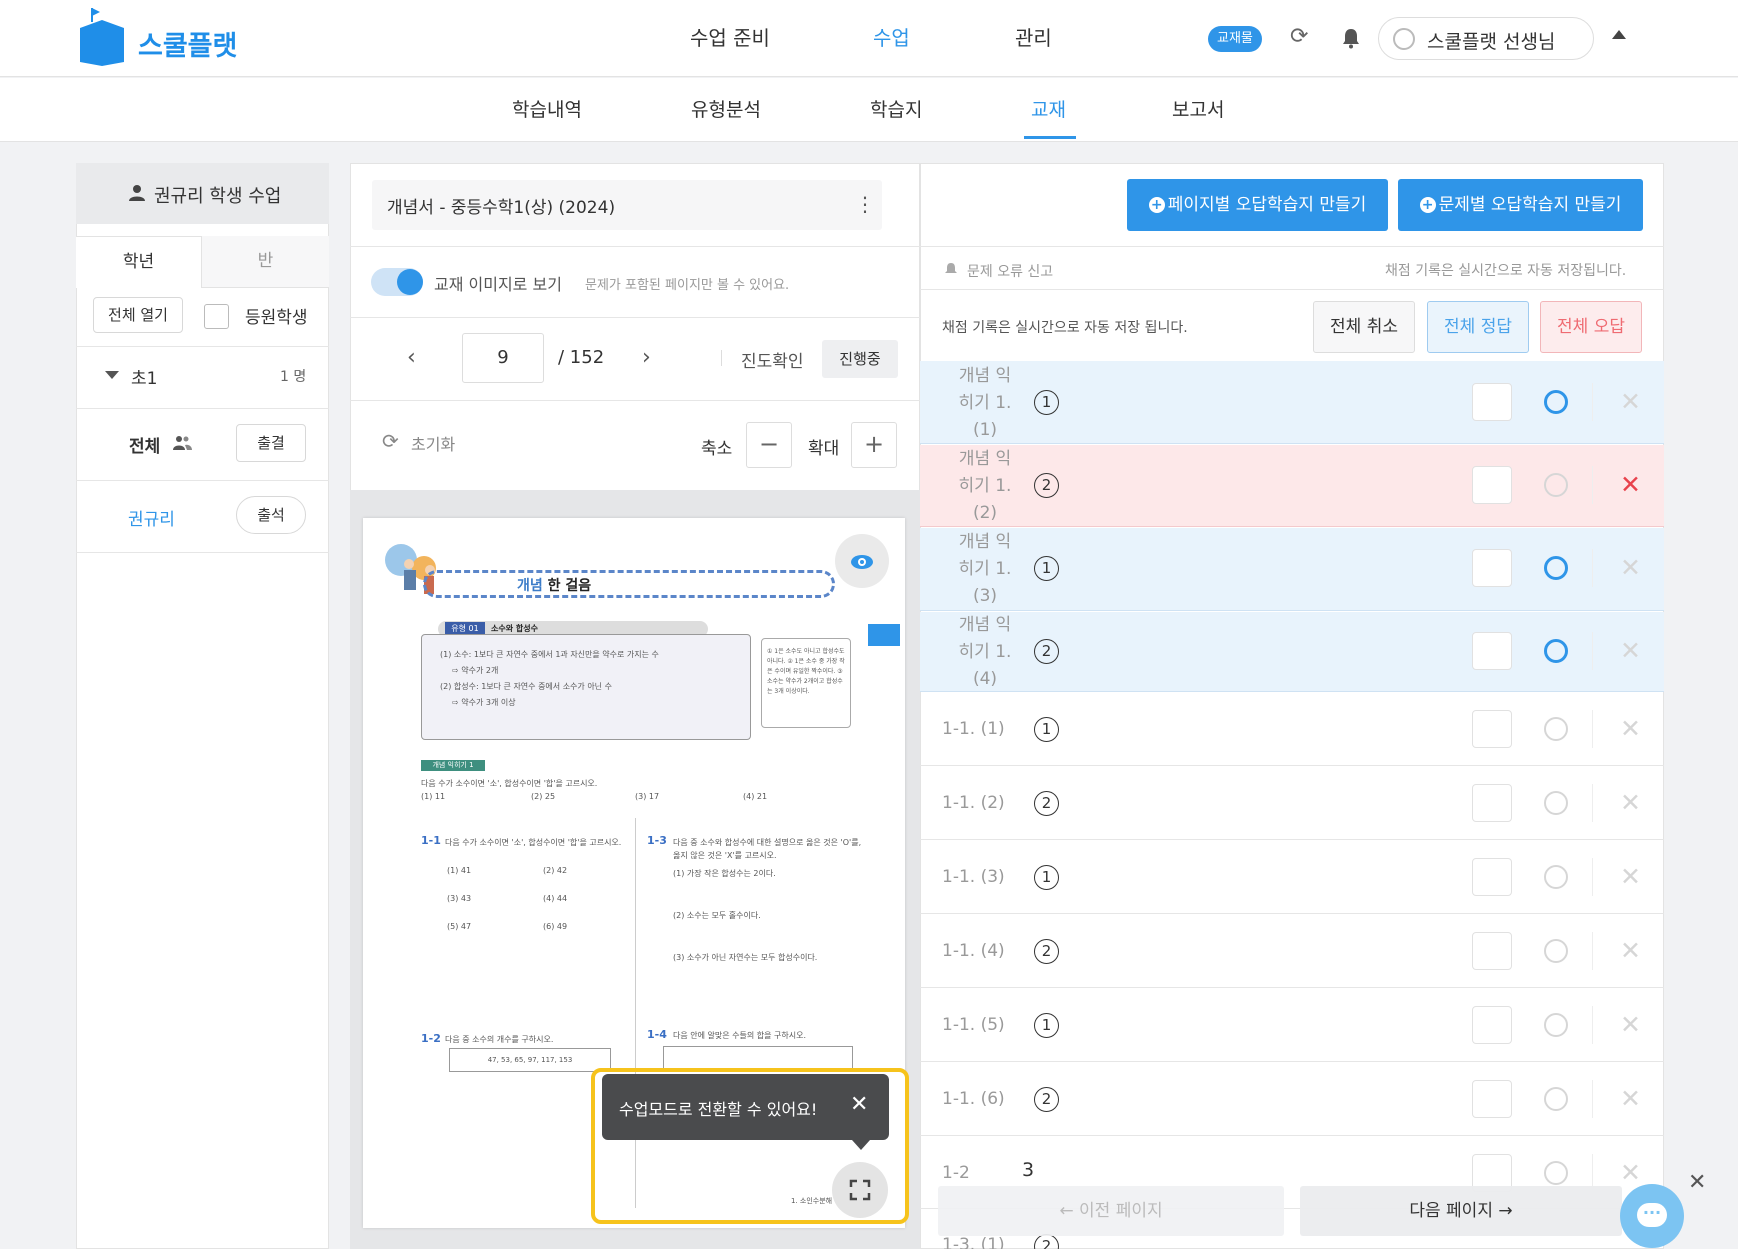 Image resolution: width=1738 pixels, height=1249 pixels. What do you see at coordinates (1048, 108) in the screenshot?
I see `tab-textbook: 교재` at bounding box center [1048, 108].